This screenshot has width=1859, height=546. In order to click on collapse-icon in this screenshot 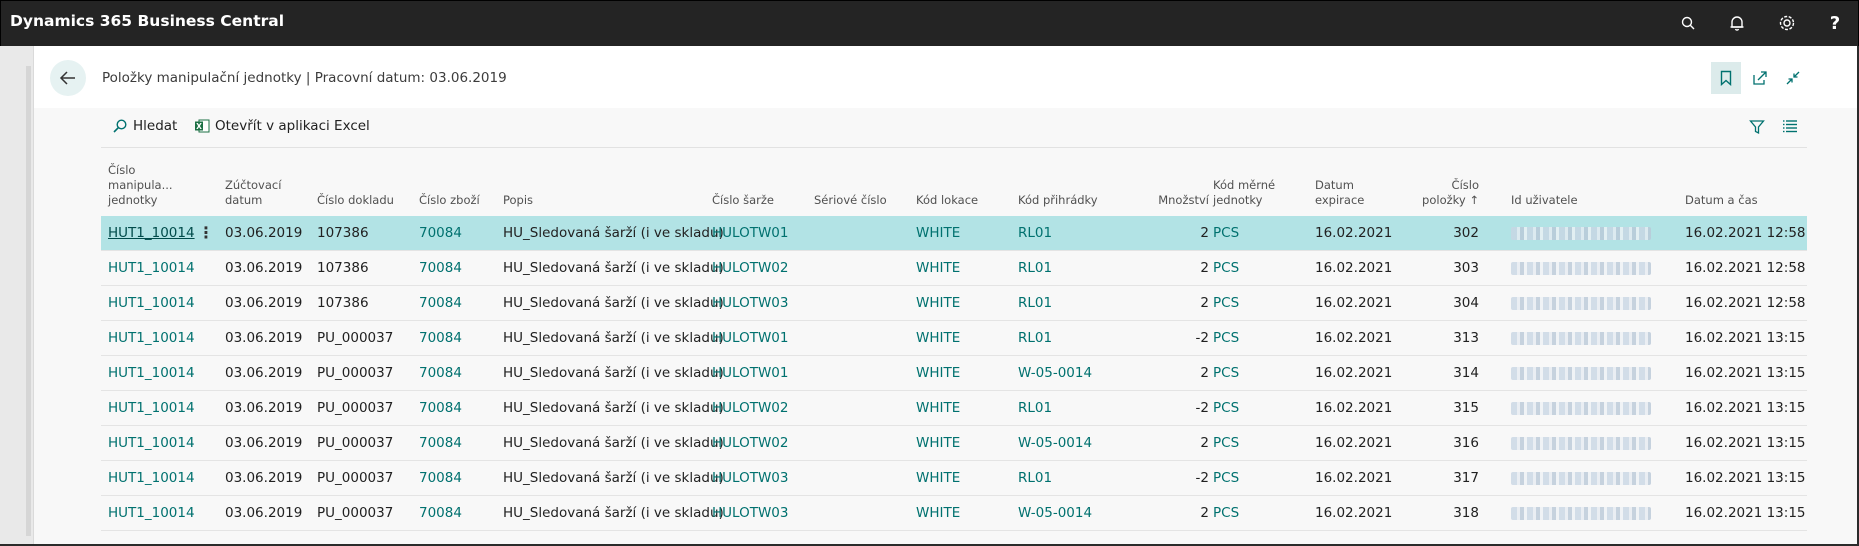, I will do `click(1793, 78)`.